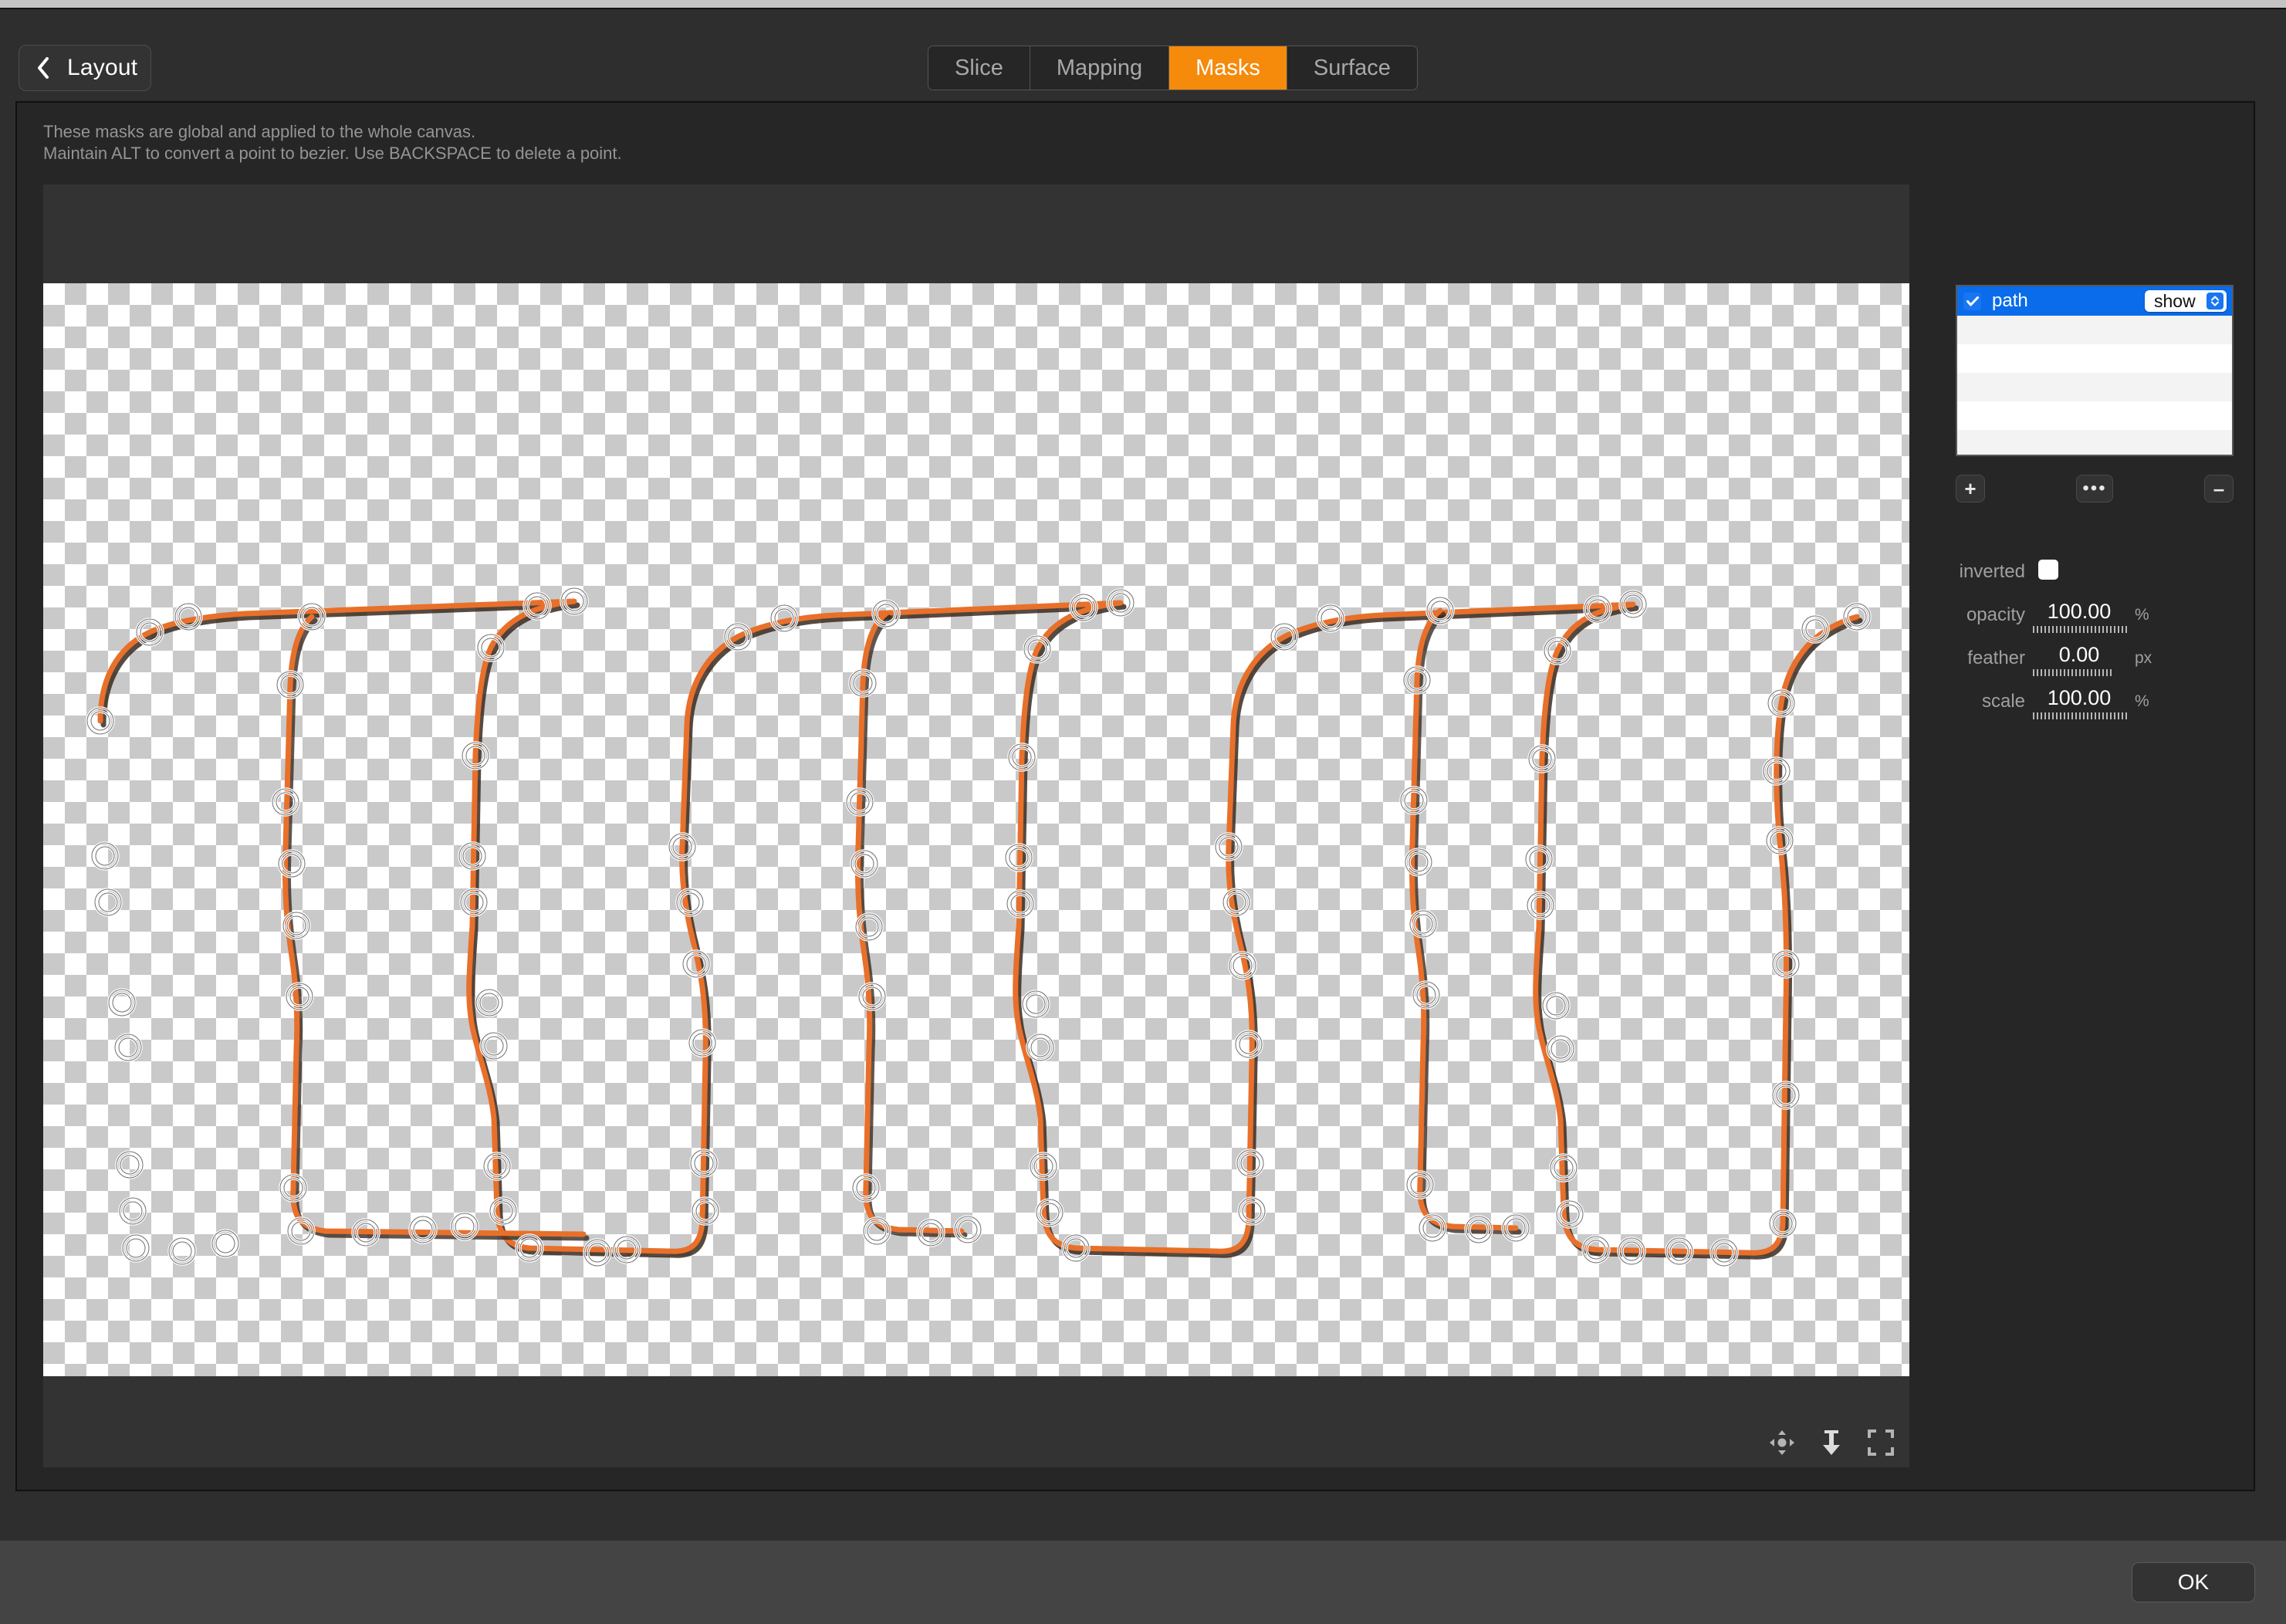 Image resolution: width=2286 pixels, height=1624 pixels. What do you see at coordinates (2079, 612) in the screenshot?
I see `opacity-value: 100.00` at bounding box center [2079, 612].